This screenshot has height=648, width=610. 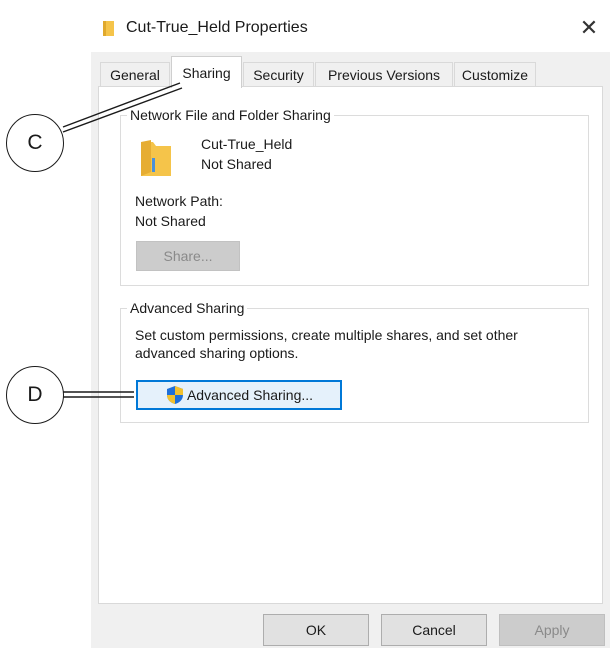 I want to click on callout-c-label: C, so click(x=35, y=142).